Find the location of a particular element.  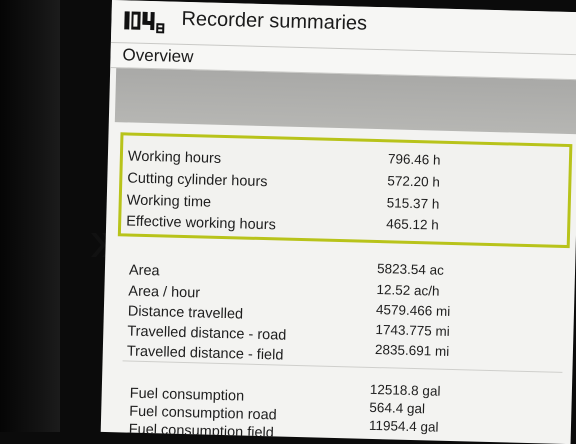

fuel-label: Fuel consumption is located at coordinates (187, 395).